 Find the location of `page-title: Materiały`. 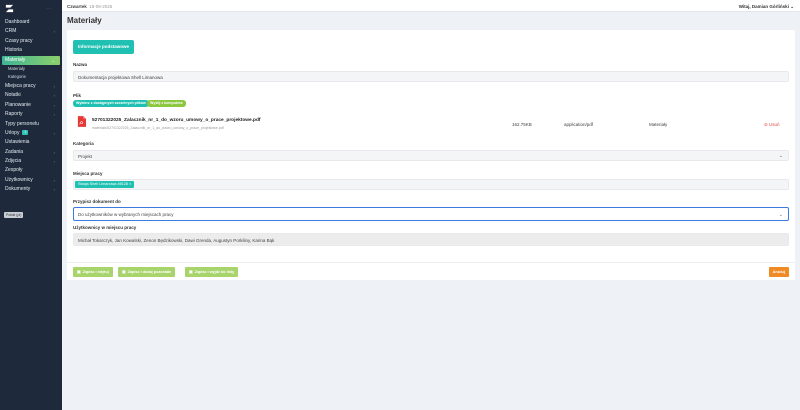

page-title: Materiały is located at coordinates (84, 20).